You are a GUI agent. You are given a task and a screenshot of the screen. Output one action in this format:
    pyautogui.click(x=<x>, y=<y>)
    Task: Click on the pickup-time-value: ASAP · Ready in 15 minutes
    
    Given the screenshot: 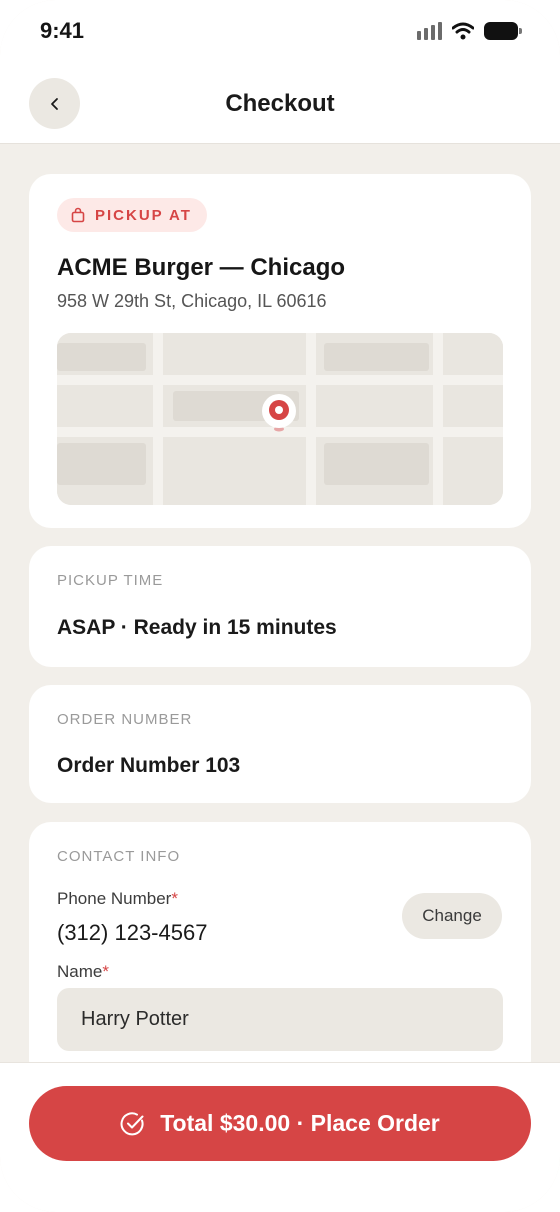 What is the action you would take?
    pyautogui.click(x=197, y=627)
    